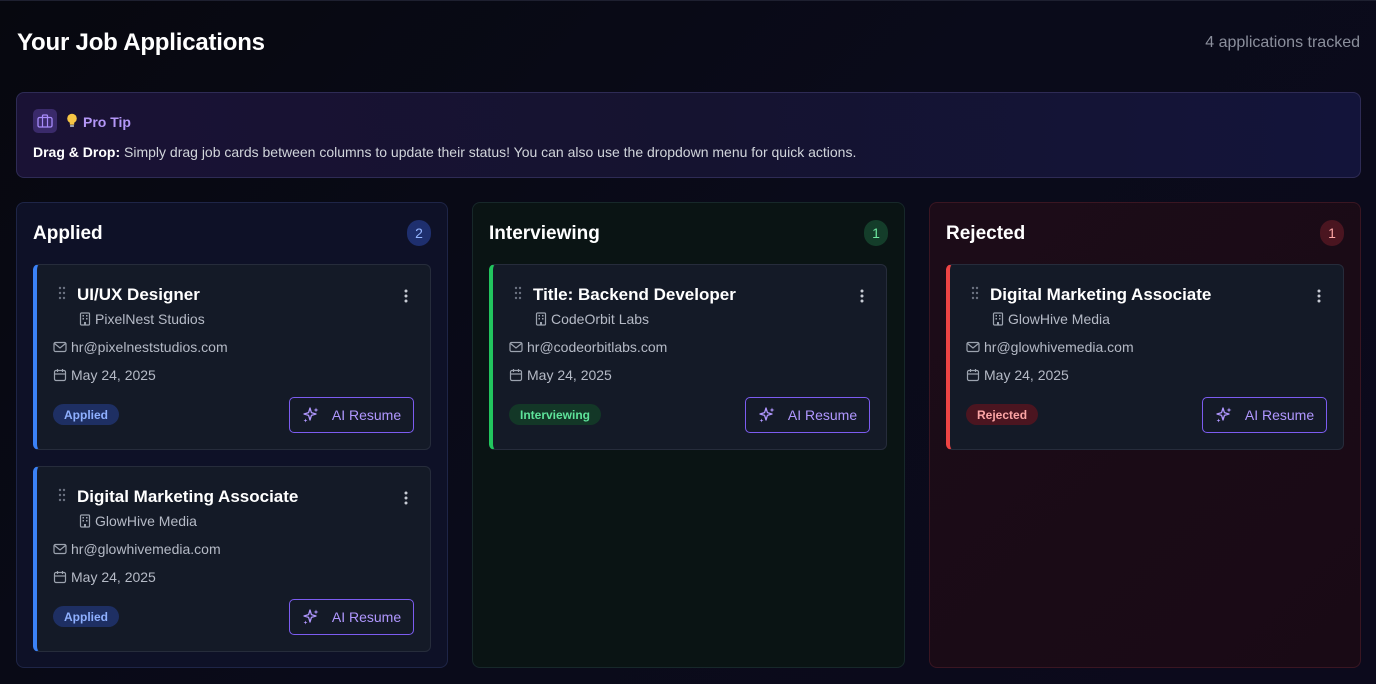 The width and height of the screenshot is (1376, 684). Describe the element at coordinates (1282, 42) in the screenshot. I see `applications-count: 4 applications tracked` at that location.